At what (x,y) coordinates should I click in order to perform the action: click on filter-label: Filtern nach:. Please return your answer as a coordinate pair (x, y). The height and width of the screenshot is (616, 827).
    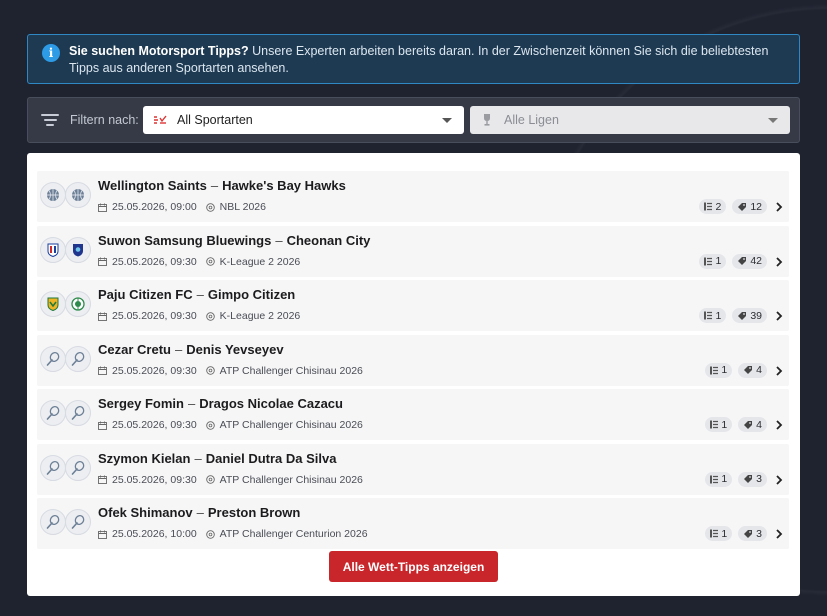
    Looking at the image, I should click on (104, 120).